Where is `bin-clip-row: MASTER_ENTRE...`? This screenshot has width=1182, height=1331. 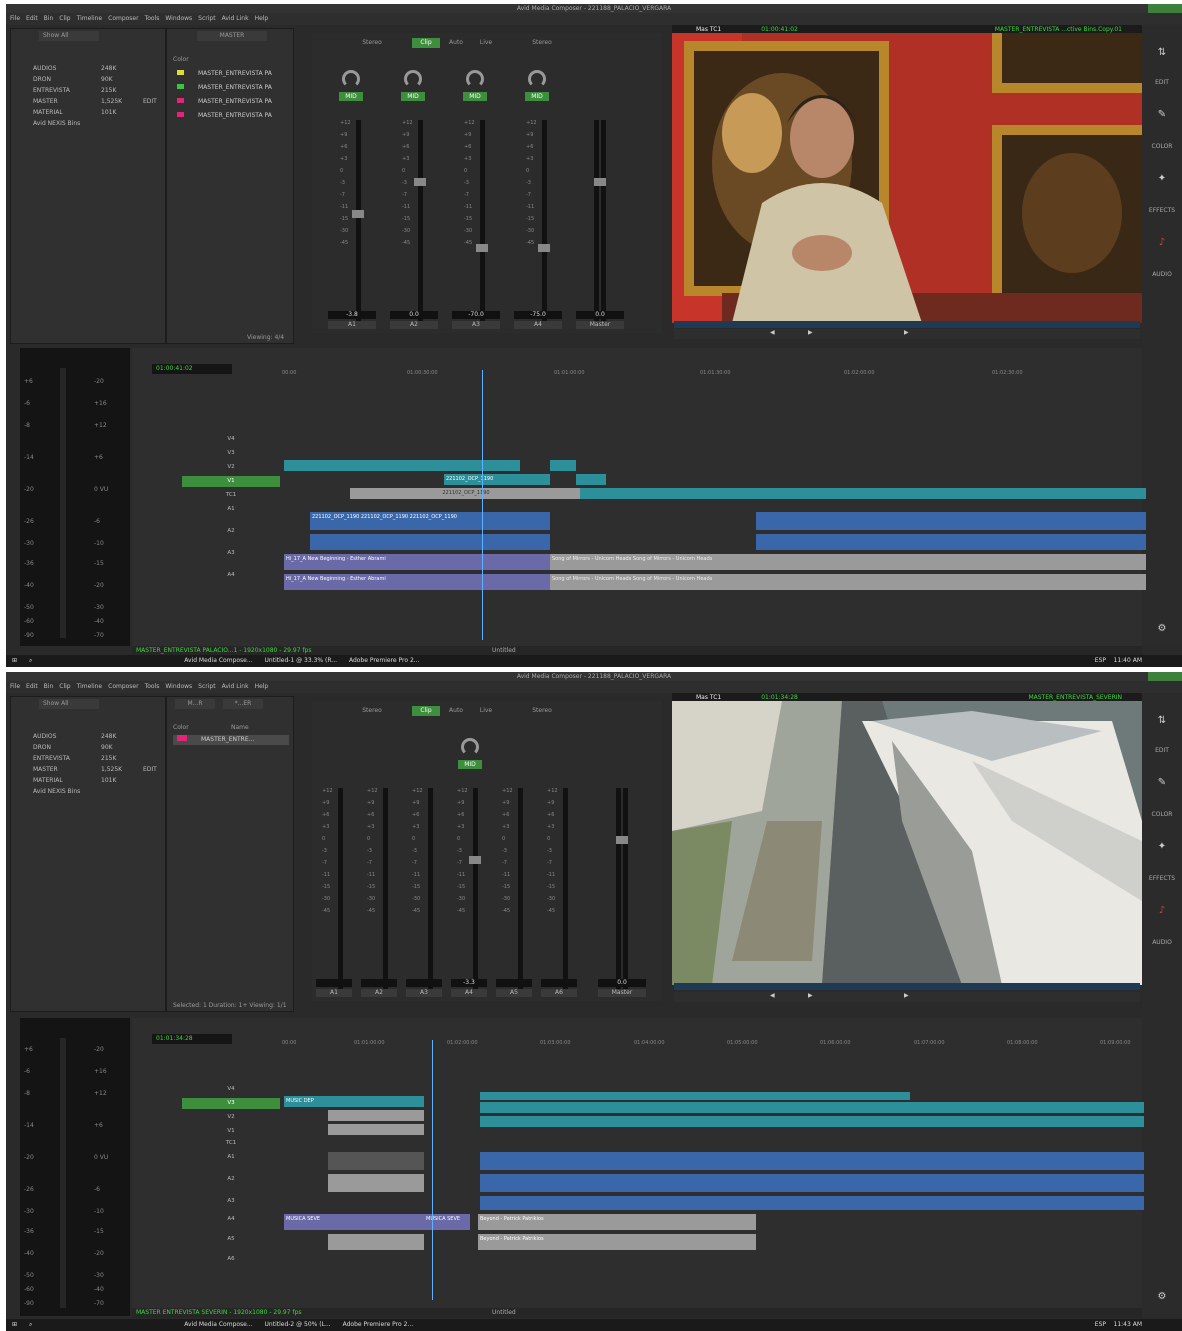 bin-clip-row: MASTER_ENTRE... is located at coordinates (231, 740).